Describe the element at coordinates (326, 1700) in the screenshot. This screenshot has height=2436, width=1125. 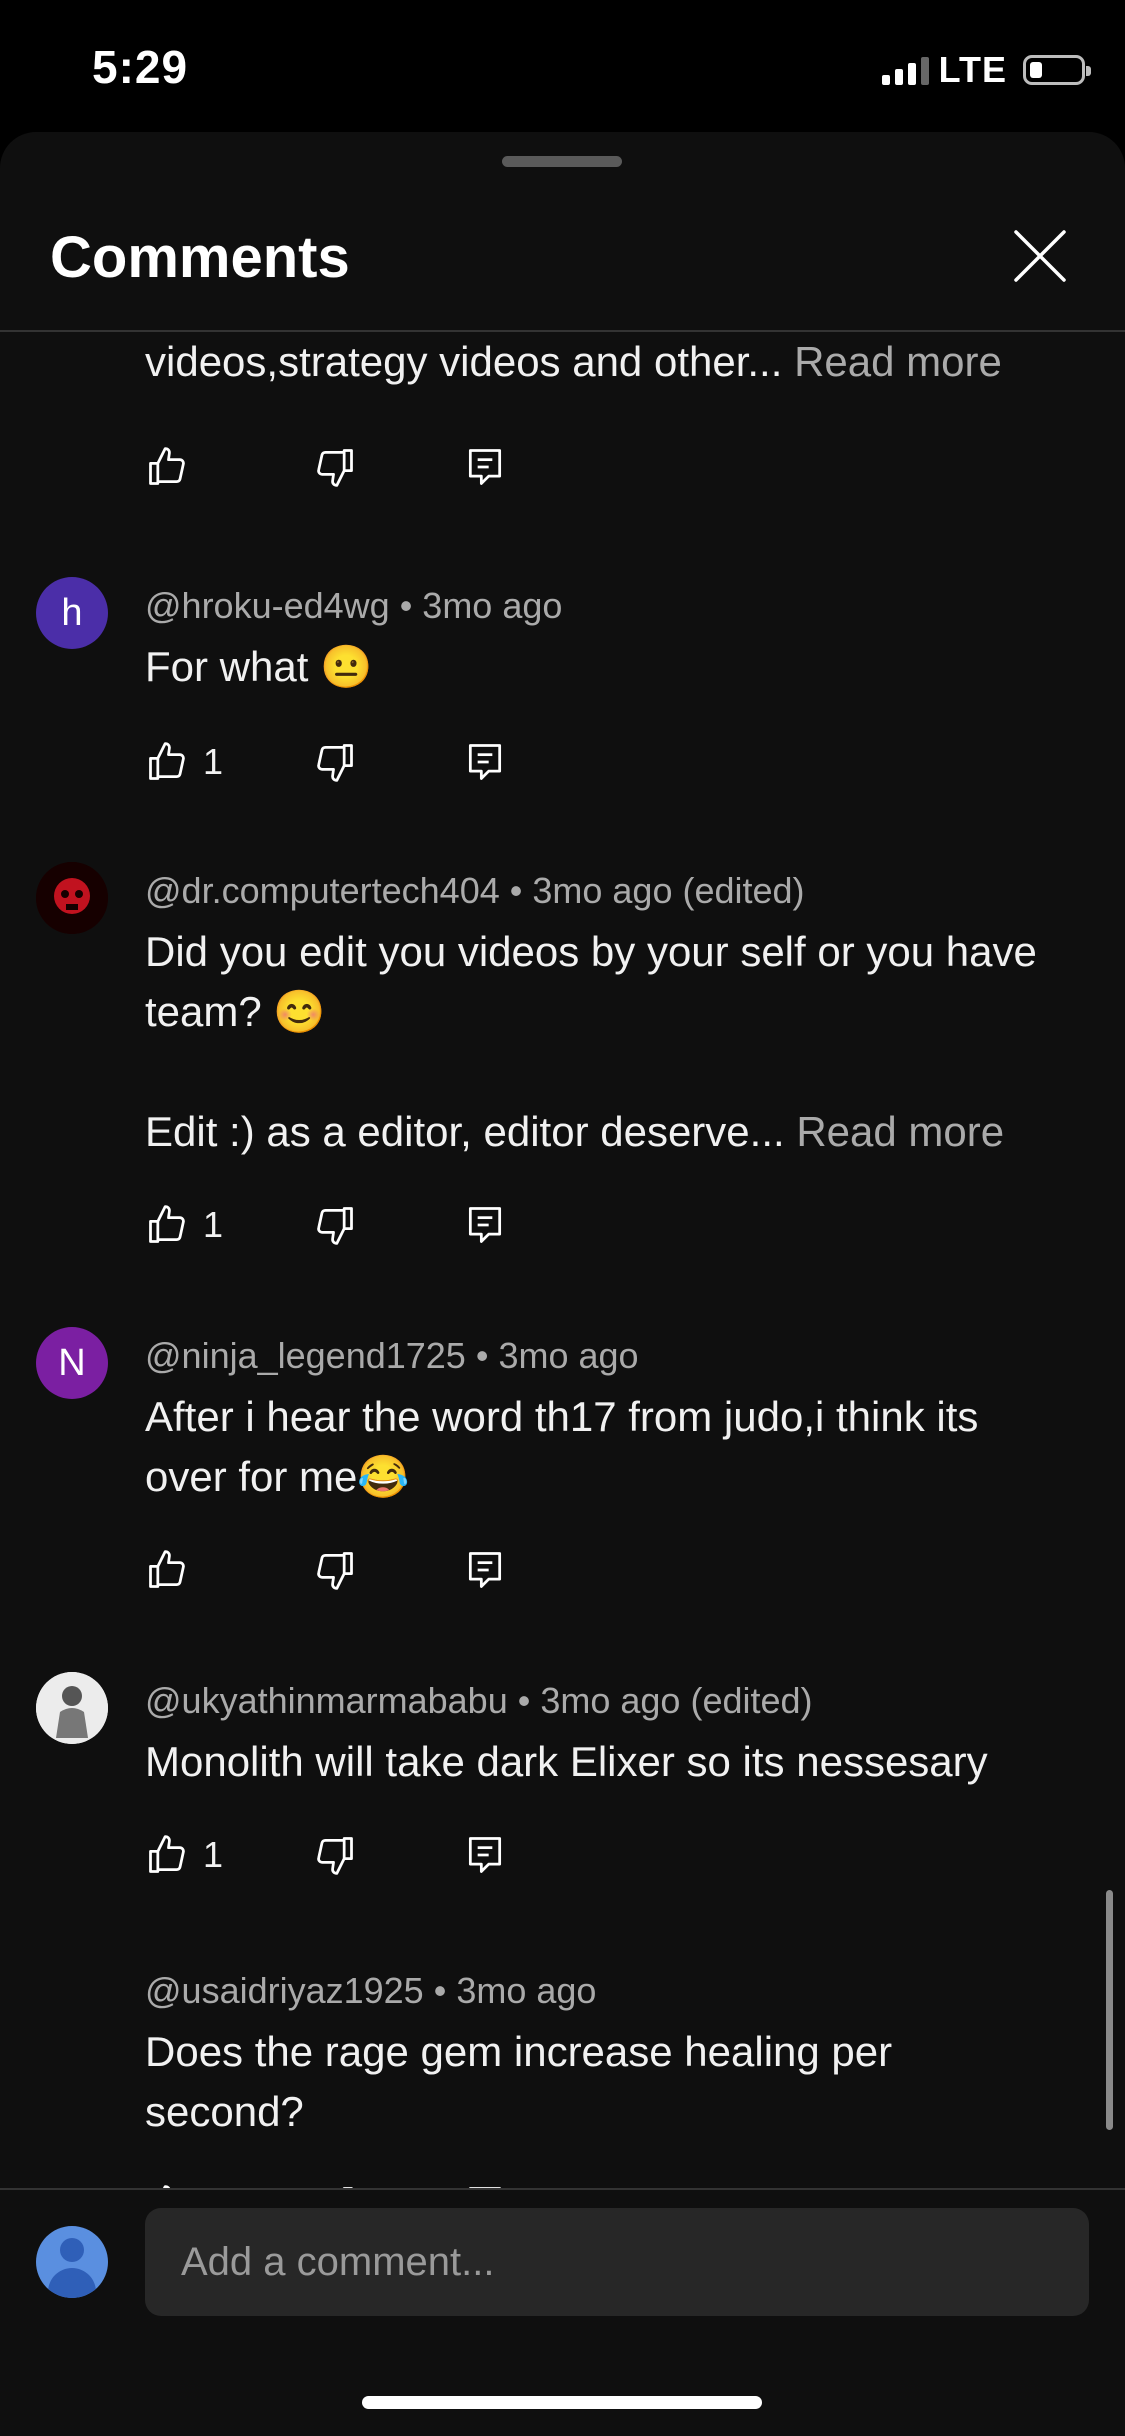
I see `comment-author: @ukyathinmarmababu` at that location.